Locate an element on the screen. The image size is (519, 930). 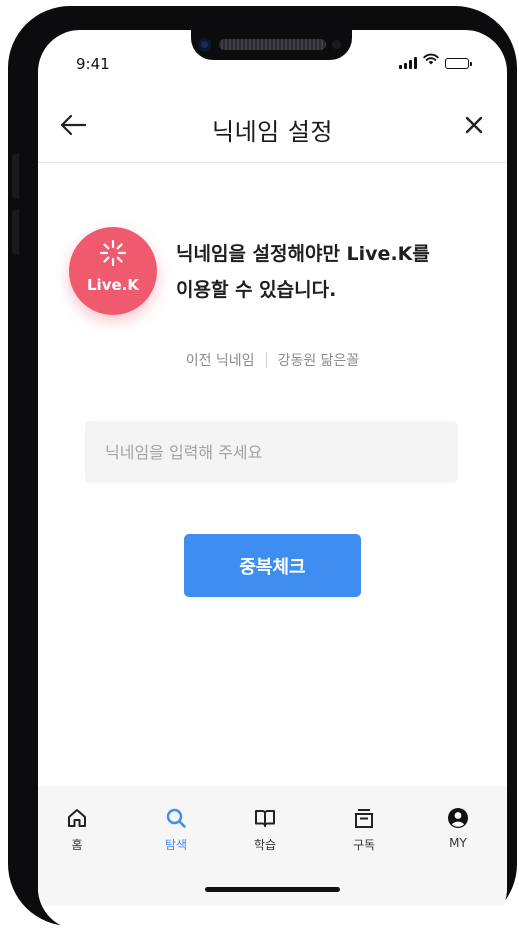
duplicate-check-button: 중복체크 is located at coordinates (272, 565).